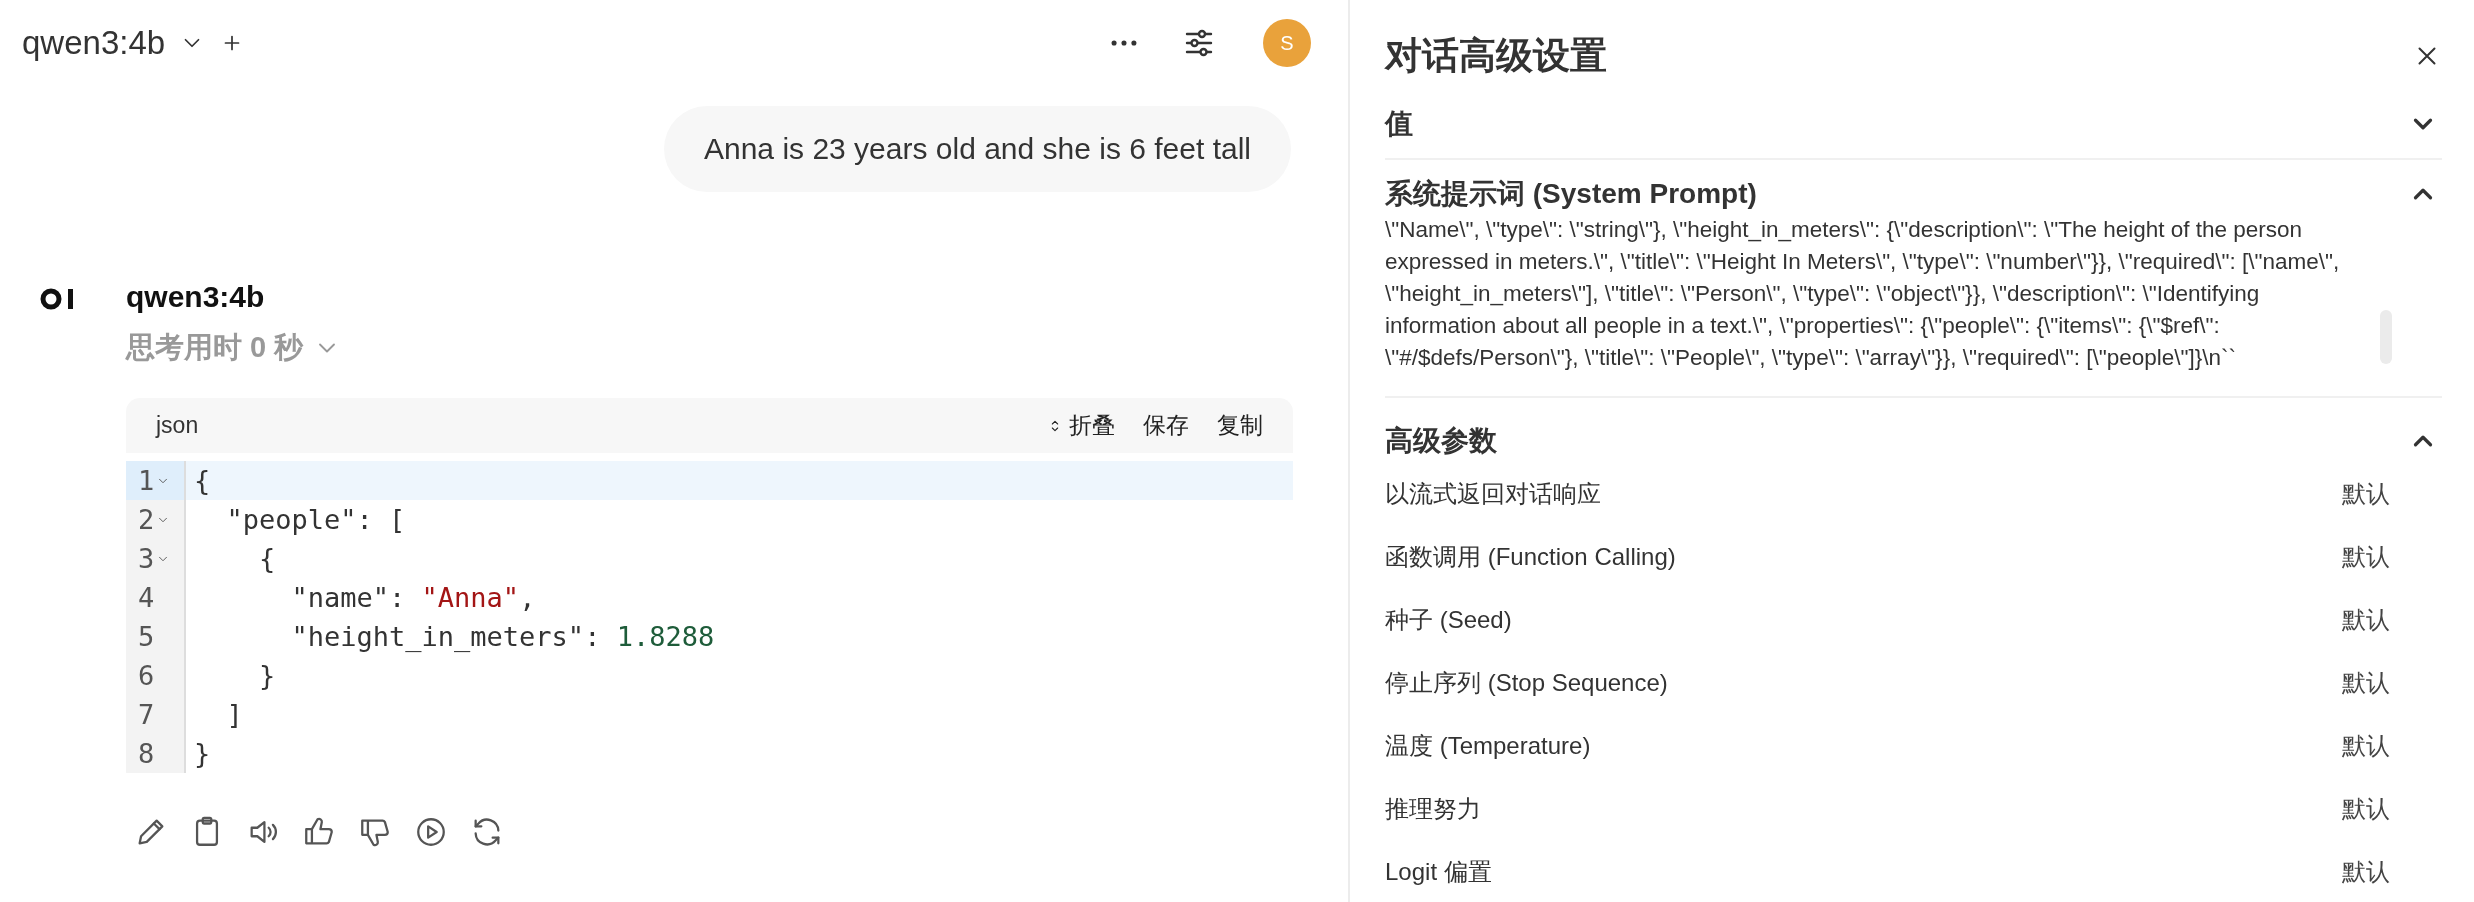 The image size is (2474, 902). I want to click on system-prompt-text: \"Name\", \"type\": \"string\"}, \"height_in_meters\": {\"description\": \"The height of the person expressed in meters.\", \"title\": \"Height In Meters\", \"type\": \"number\"}}, \"required\": [\"name\", \"height_in_meters\"], \"title\": \"Person\", \"type\": \"object\"}}, \"description\": \"Identifying information about all people in a text.\", \"properties\": {\"people\": {\"items\": {\"$ref\": \"#/$defs/Person\"}, \"title\": \"People\", \"type\": \"array\"}}, \"required\": [\"people\"]}\n``, so click(1877, 294).